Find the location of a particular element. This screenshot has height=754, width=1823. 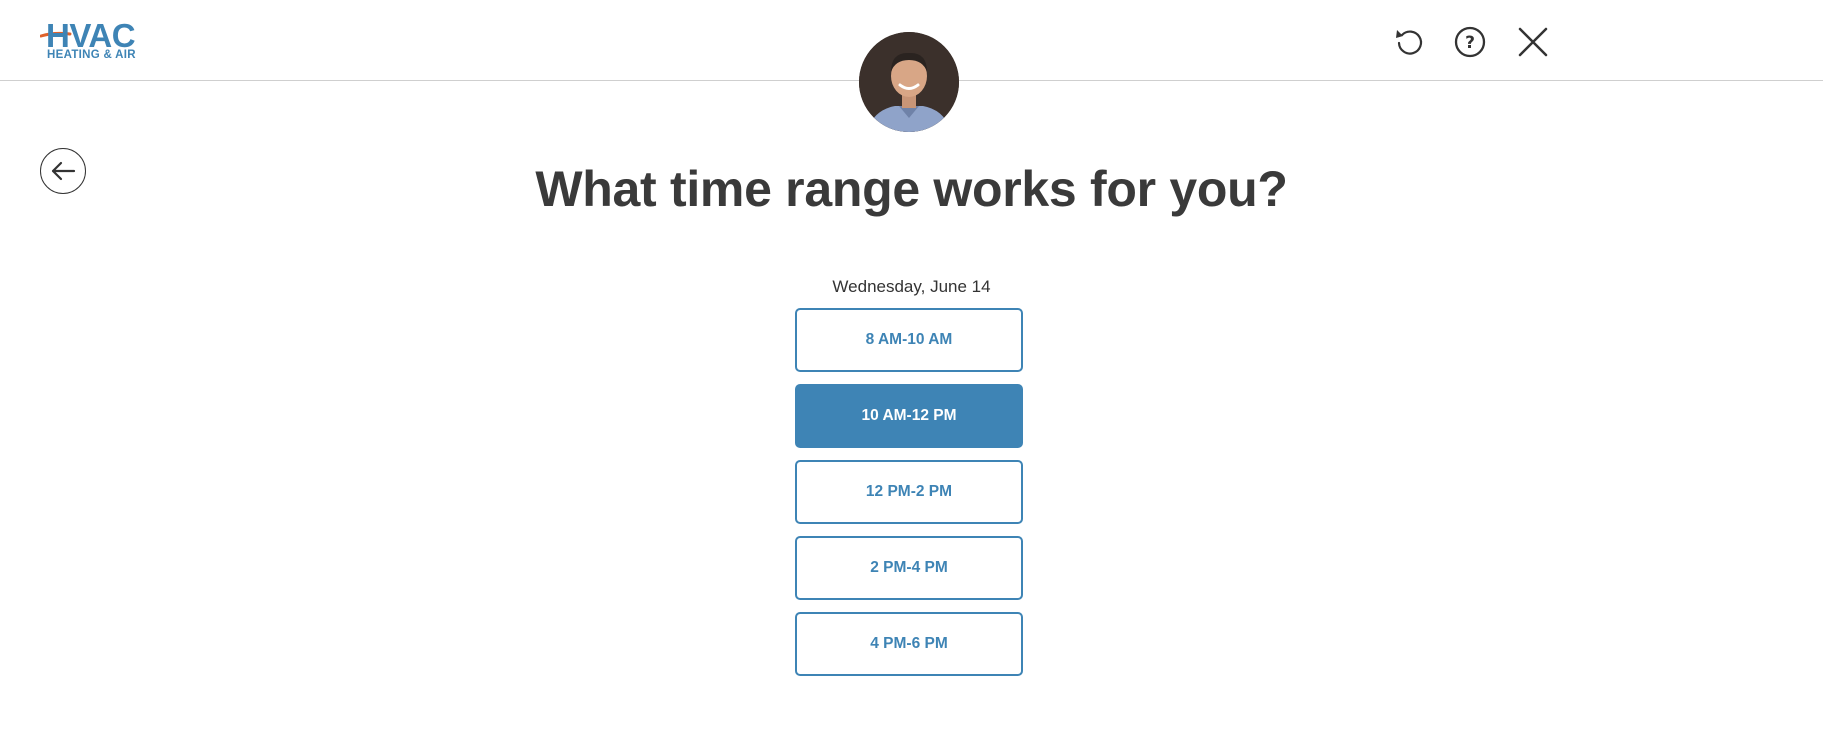

time-slot-button: 2 PM-4 PM is located at coordinates (909, 568).